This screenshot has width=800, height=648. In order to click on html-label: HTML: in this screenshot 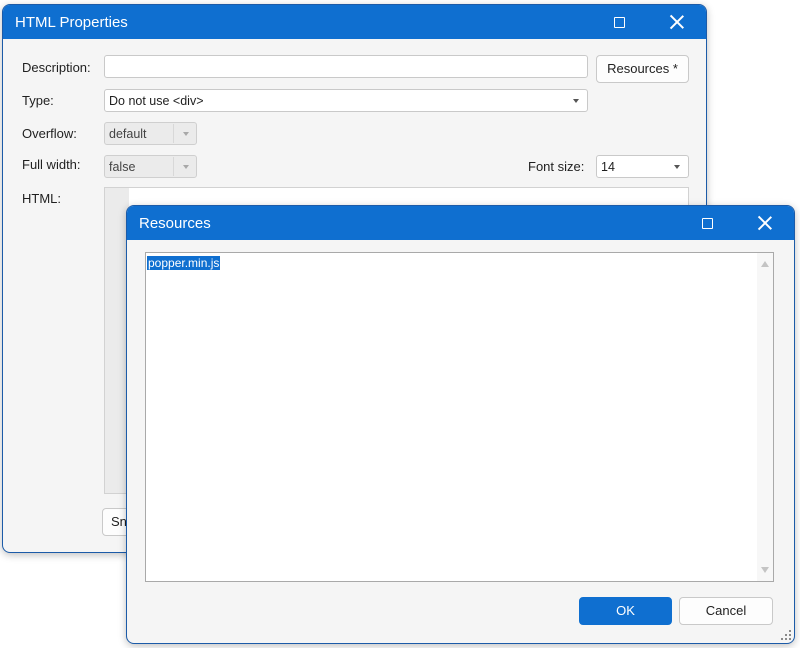, I will do `click(41, 198)`.